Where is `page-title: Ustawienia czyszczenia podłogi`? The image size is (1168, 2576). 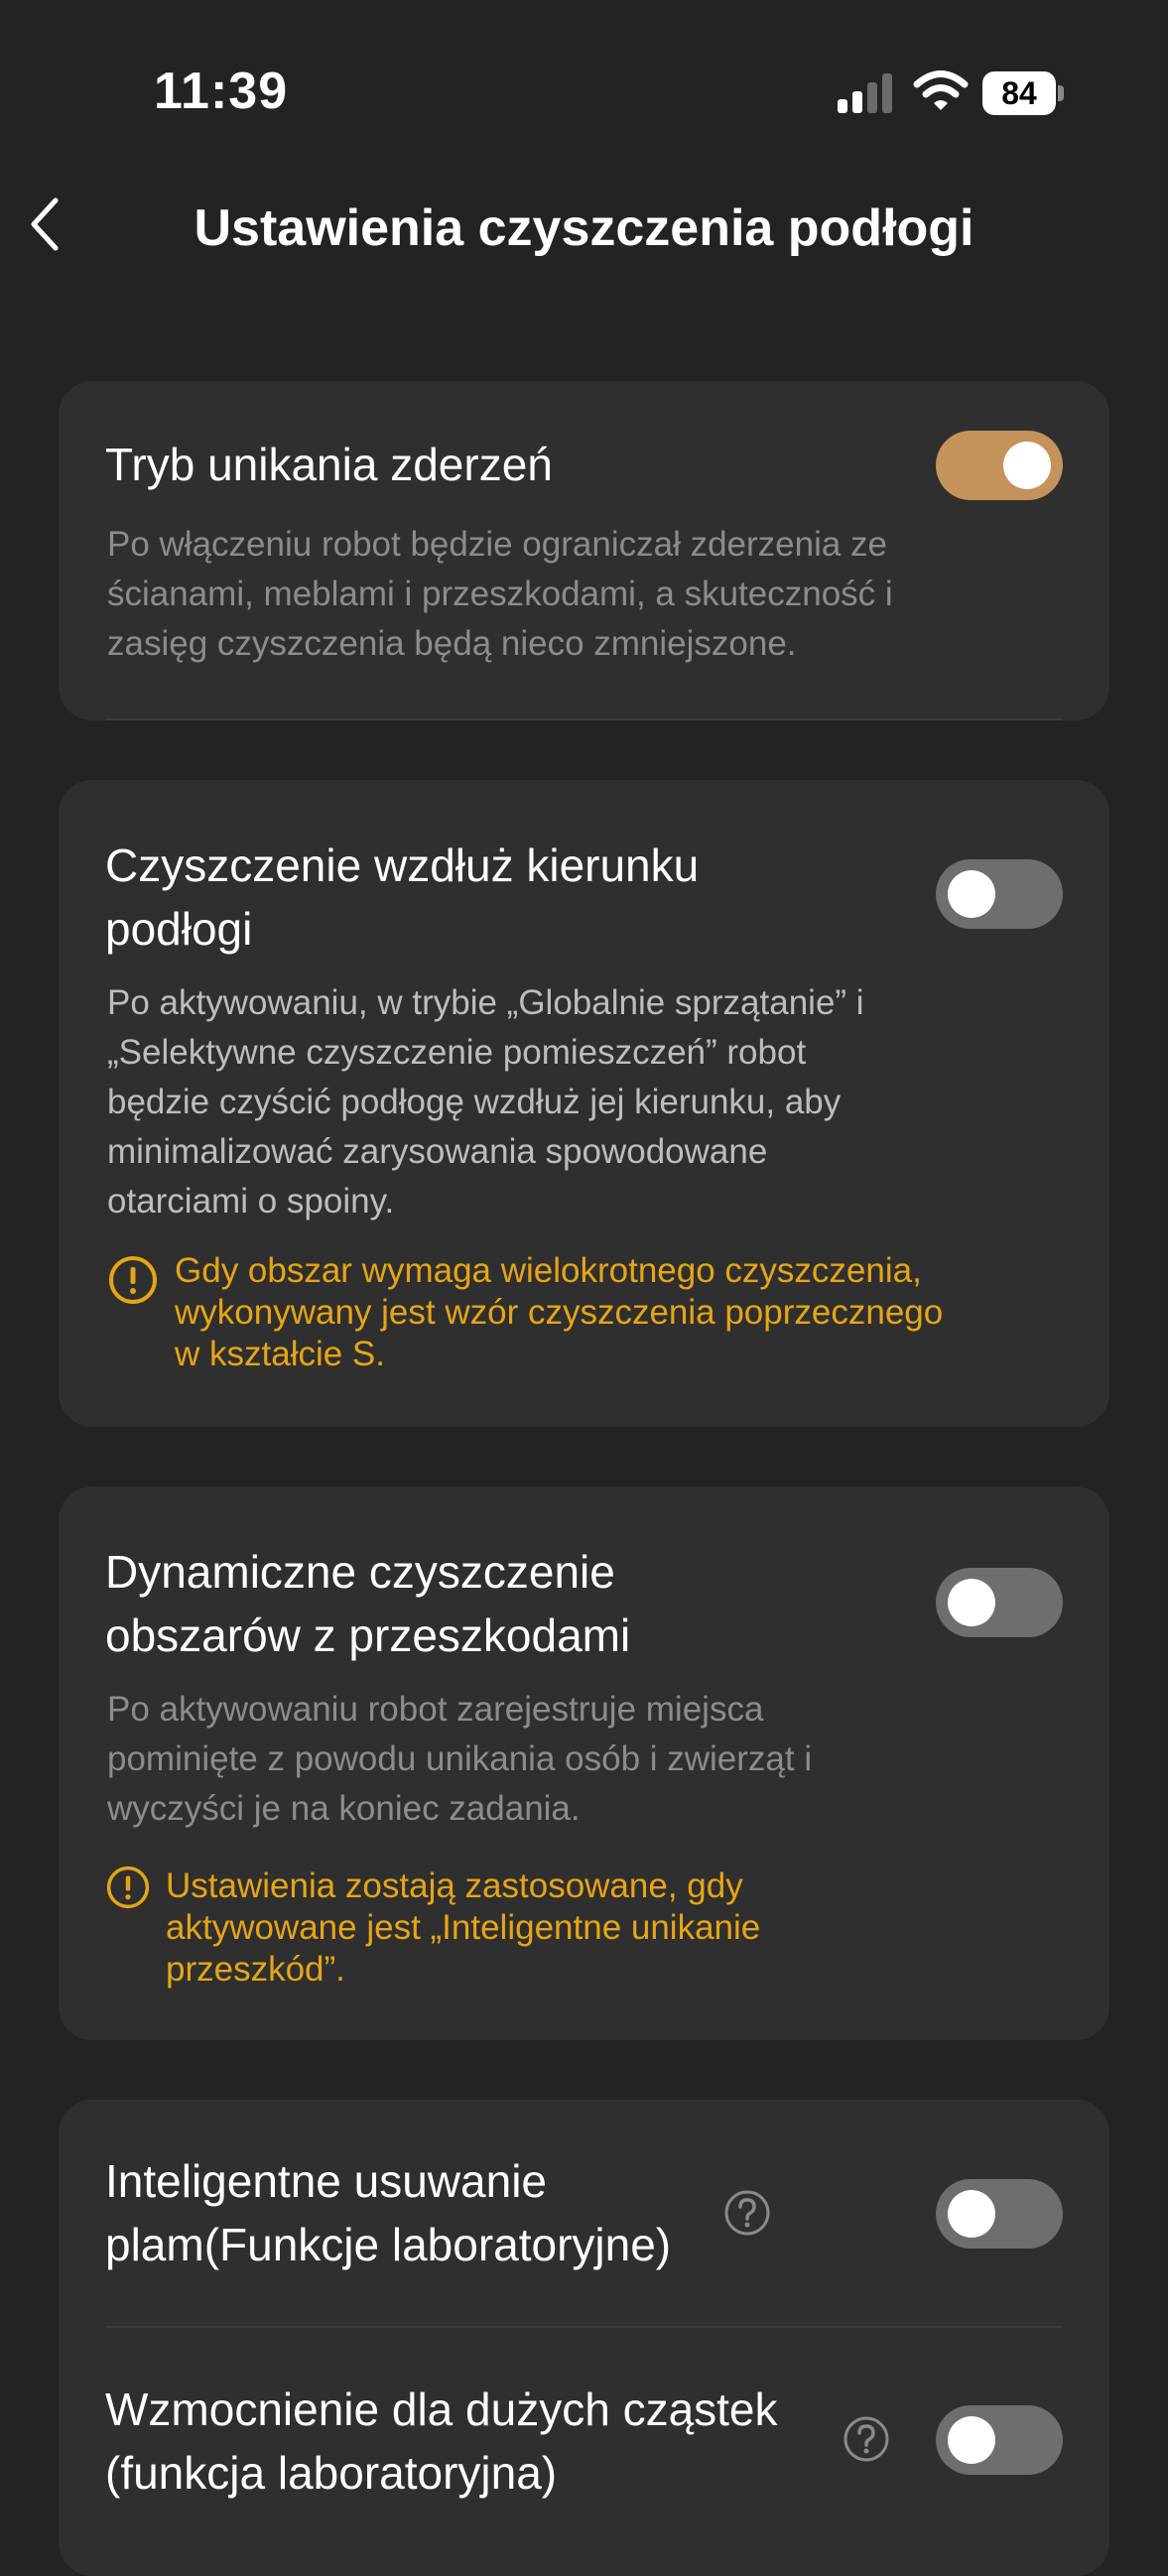
page-title: Ustawienia czyszczenia podłogi is located at coordinates (584, 228).